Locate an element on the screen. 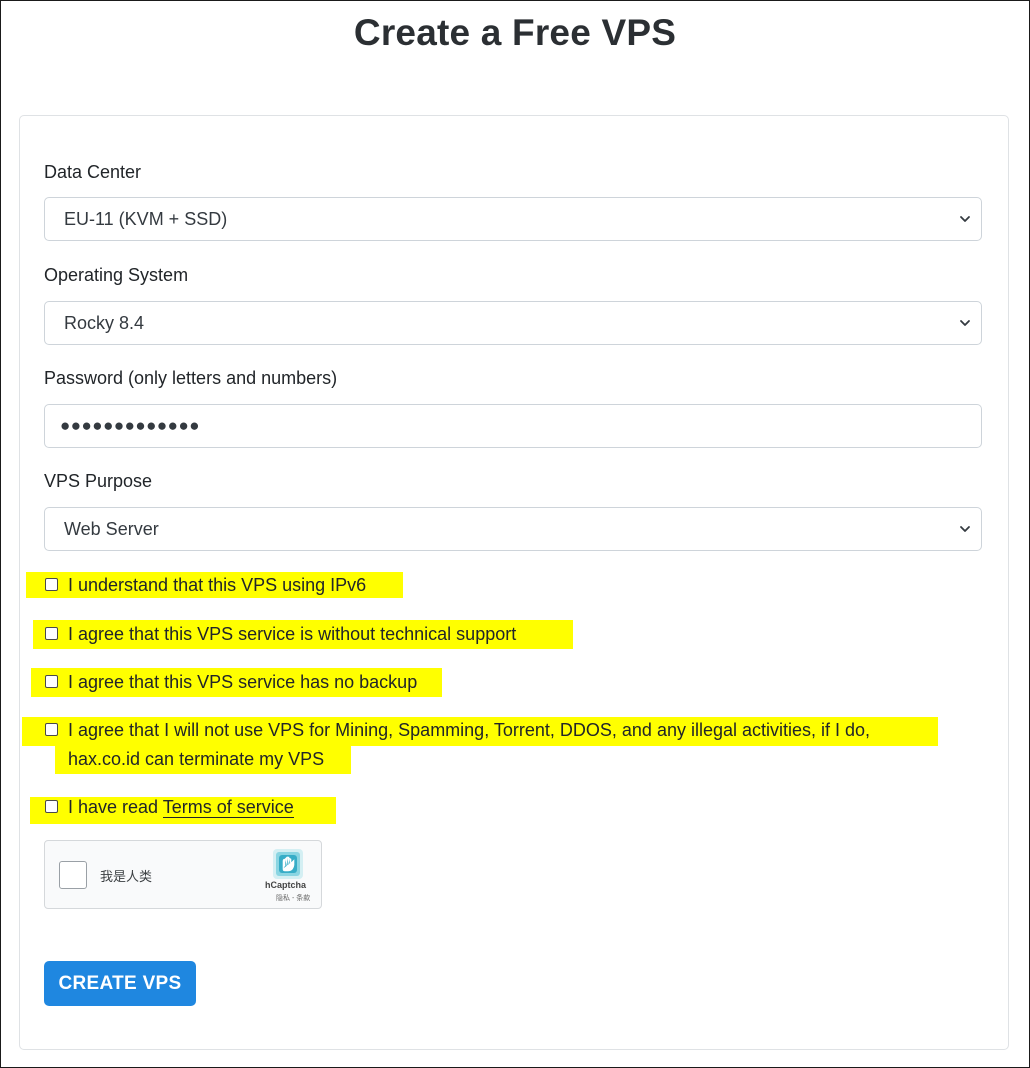  terms-of-service-link: Terms of service is located at coordinates (228, 807).